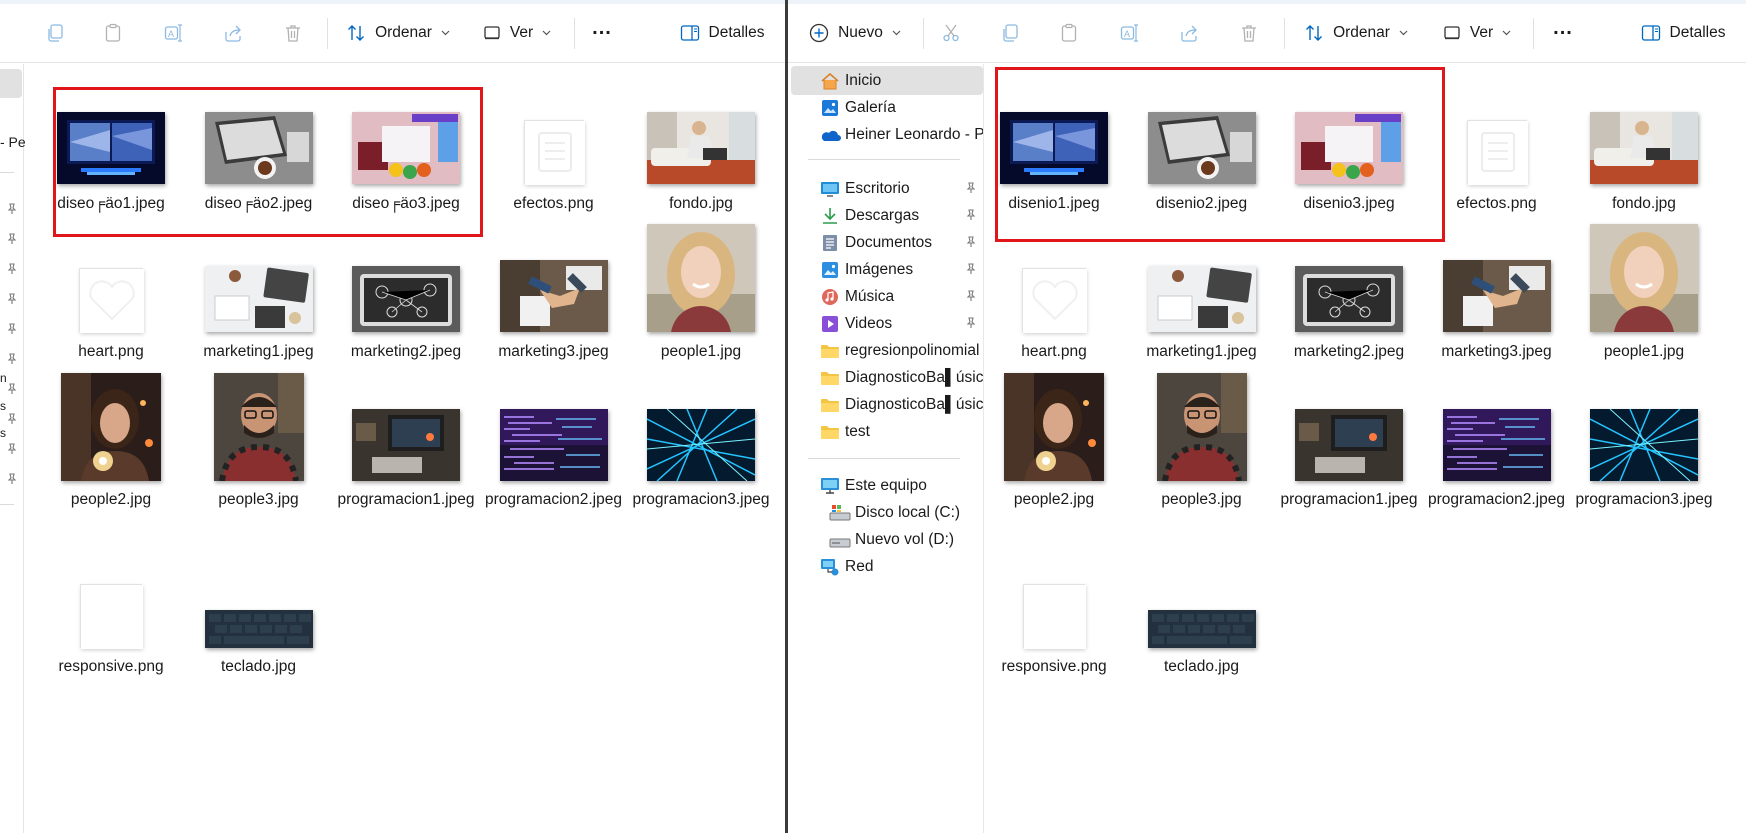  I want to click on nav-item-label: Este equipo, so click(886, 485).